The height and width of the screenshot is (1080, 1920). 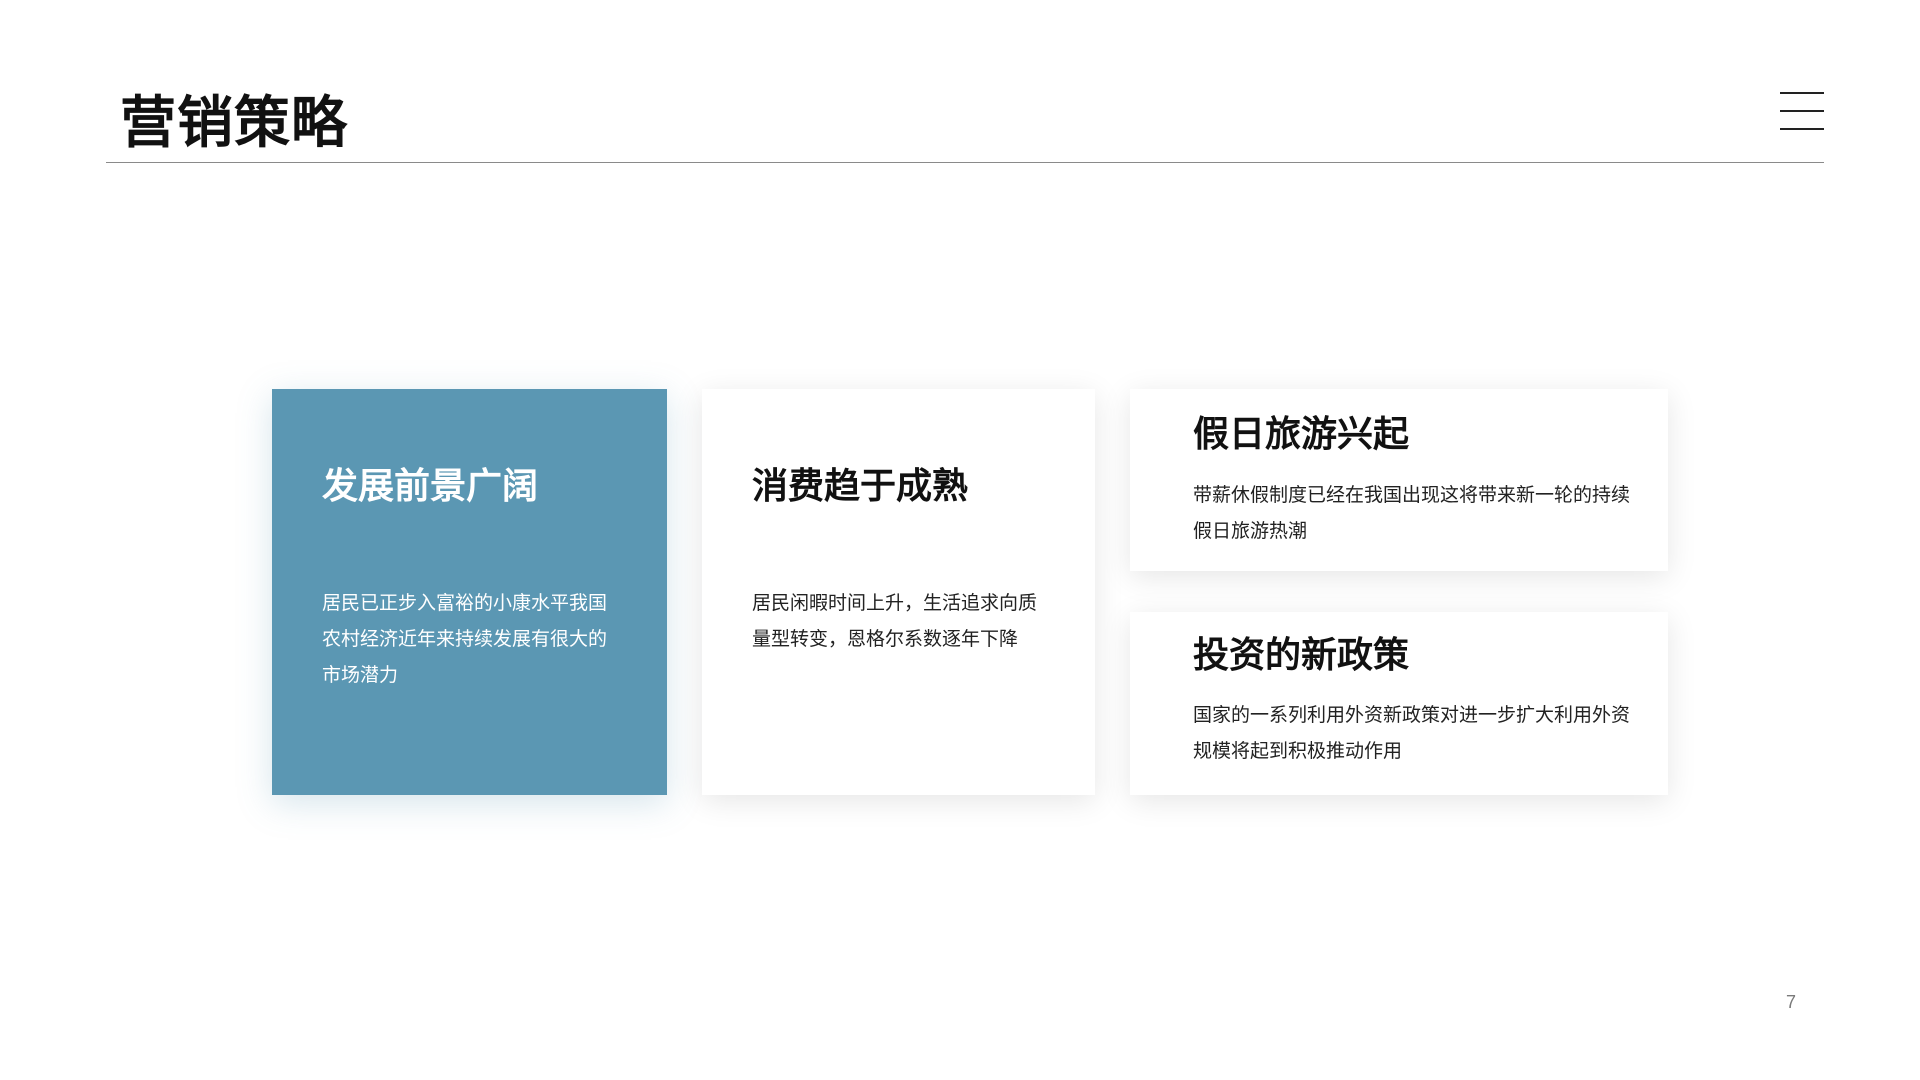 I want to click on card-title: 发展前景广阔, so click(x=430, y=486).